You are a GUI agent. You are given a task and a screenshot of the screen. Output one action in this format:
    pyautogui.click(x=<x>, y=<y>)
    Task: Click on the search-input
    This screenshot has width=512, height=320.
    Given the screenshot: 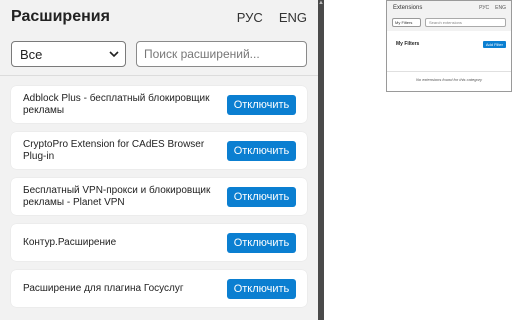 What is the action you would take?
    pyautogui.click(x=221, y=54)
    